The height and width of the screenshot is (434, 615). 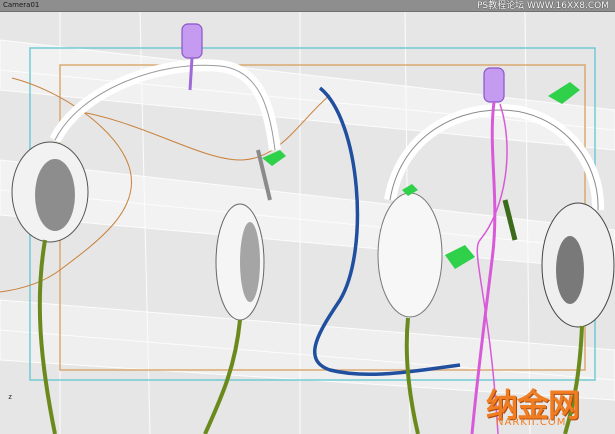 I want to click on right-clip-icon, so click(x=564, y=93).